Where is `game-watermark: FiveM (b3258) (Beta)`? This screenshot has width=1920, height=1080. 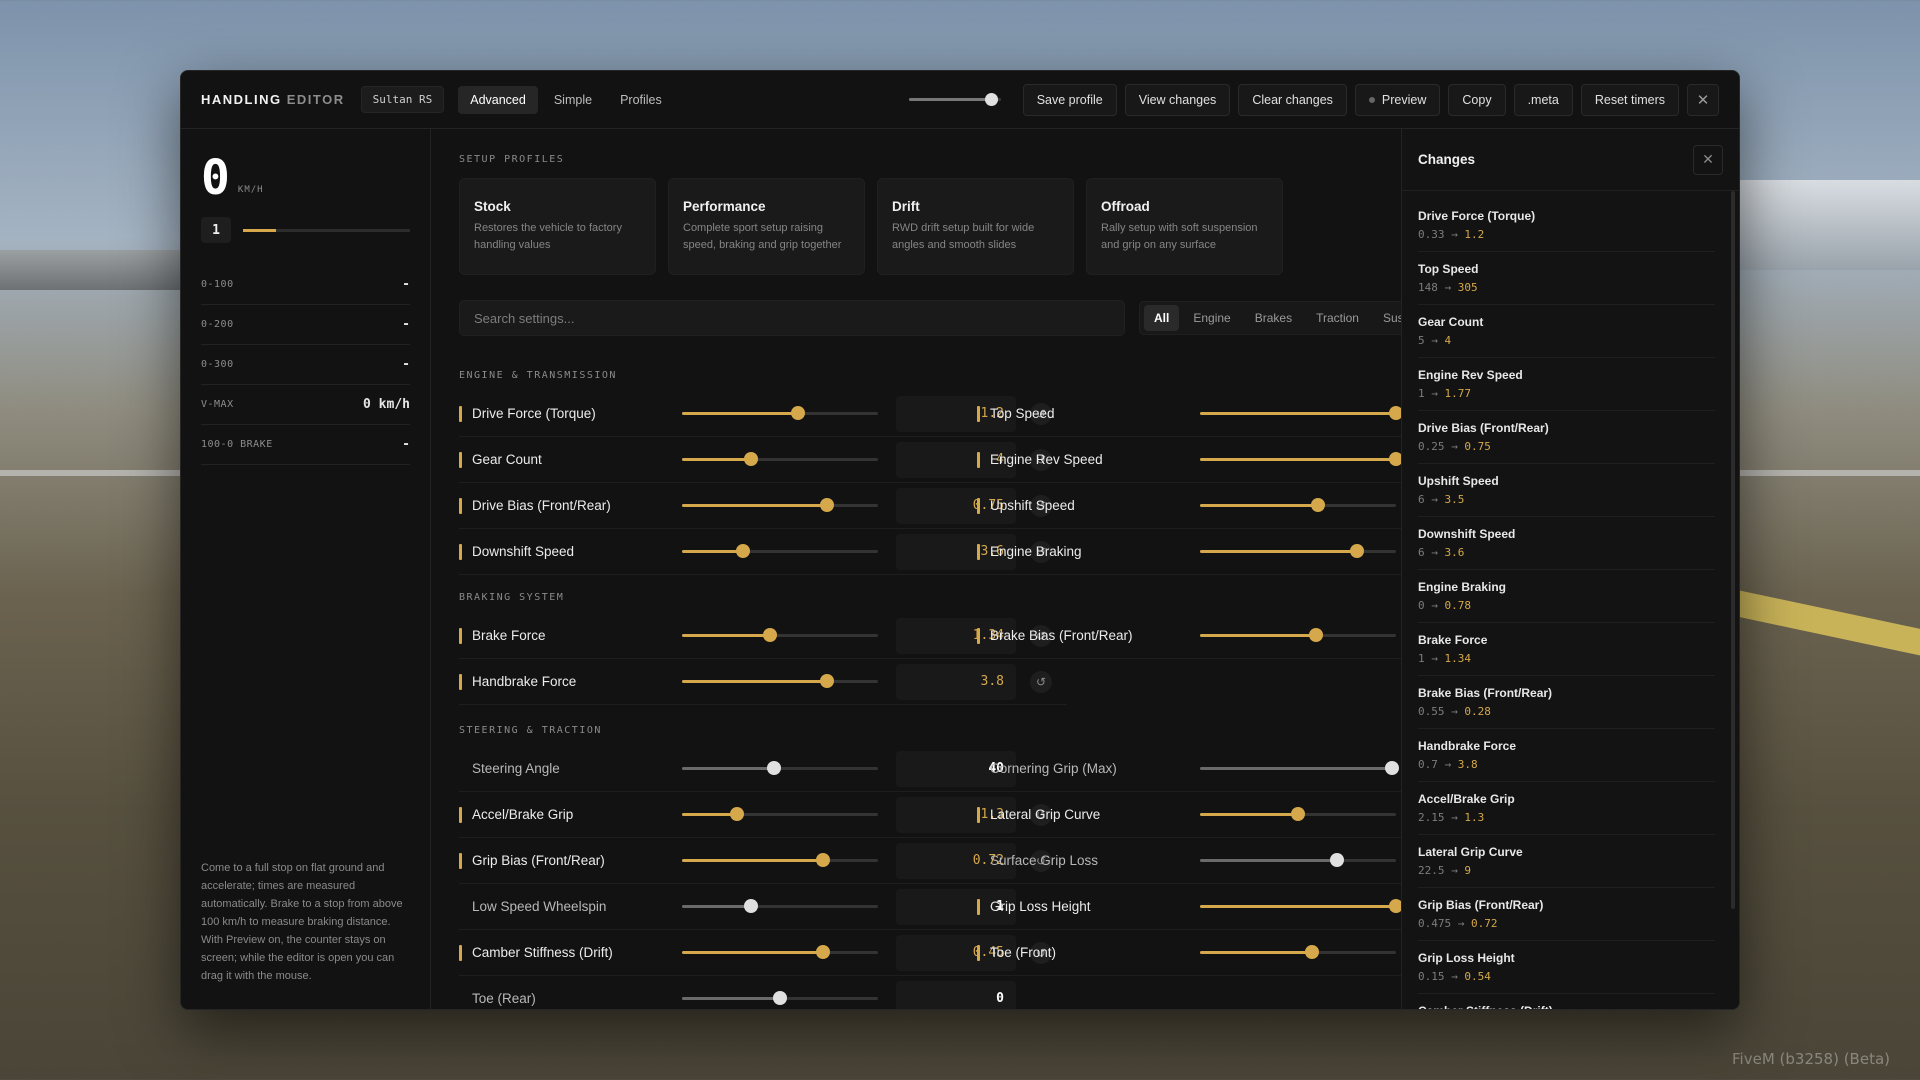
game-watermark: FiveM (b3258) (Beta) is located at coordinates (1811, 1059).